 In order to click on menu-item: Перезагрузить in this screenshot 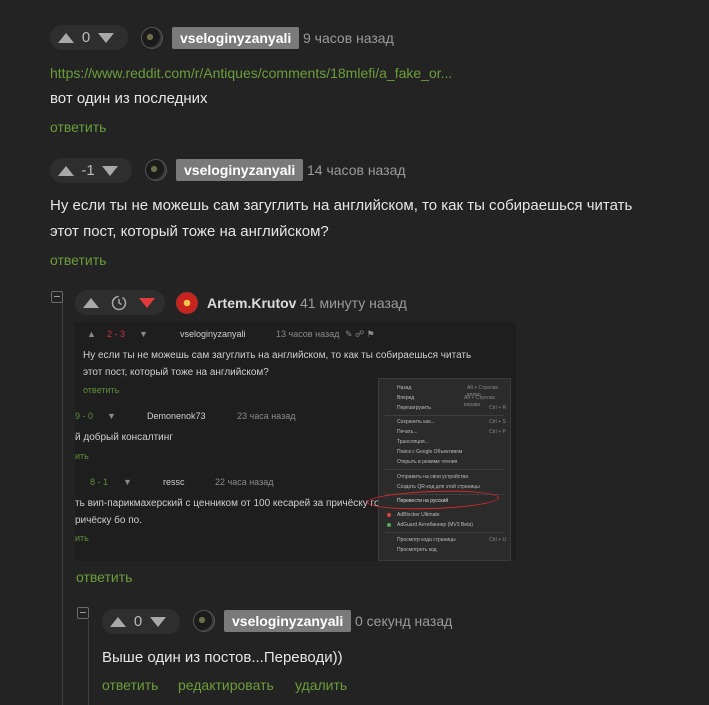, I will do `click(414, 408)`.